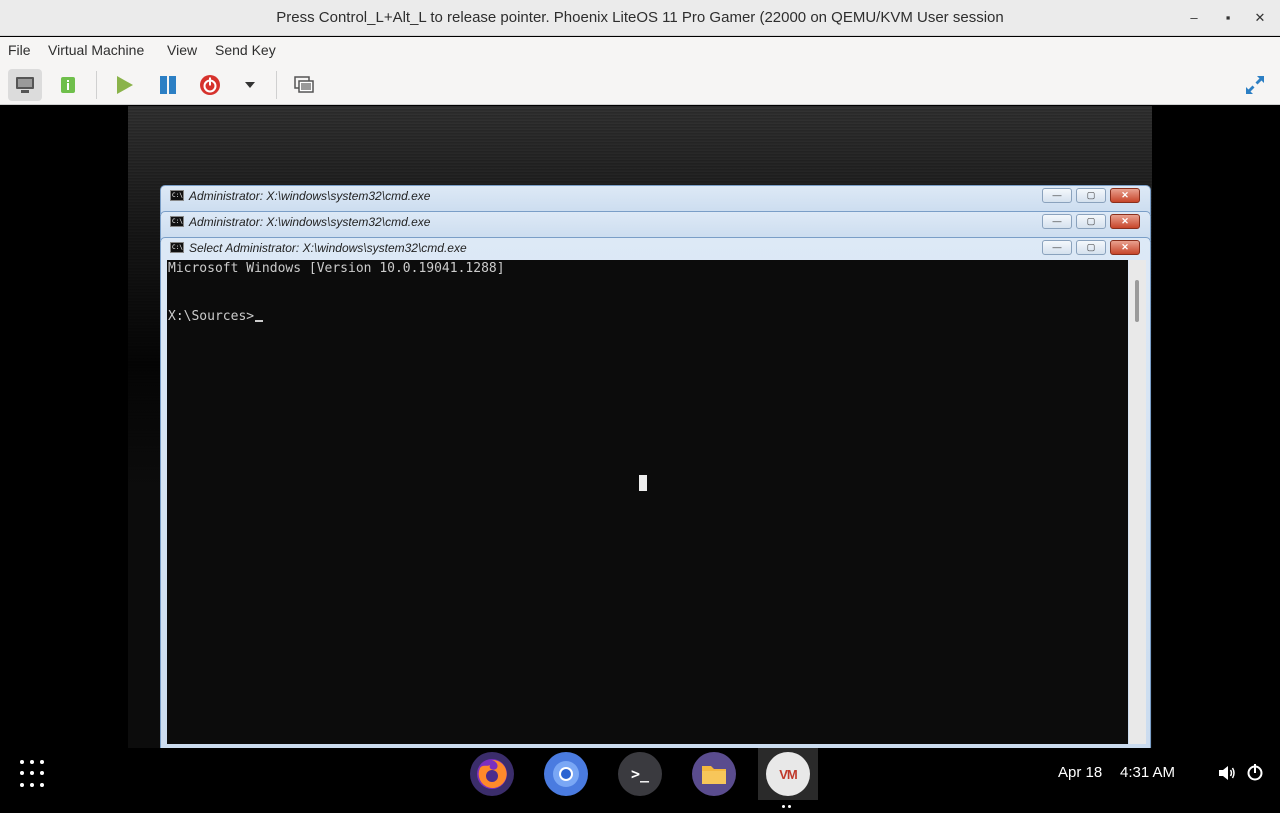 This screenshot has height=813, width=1280. I want to click on pause-icon, so click(168, 85).